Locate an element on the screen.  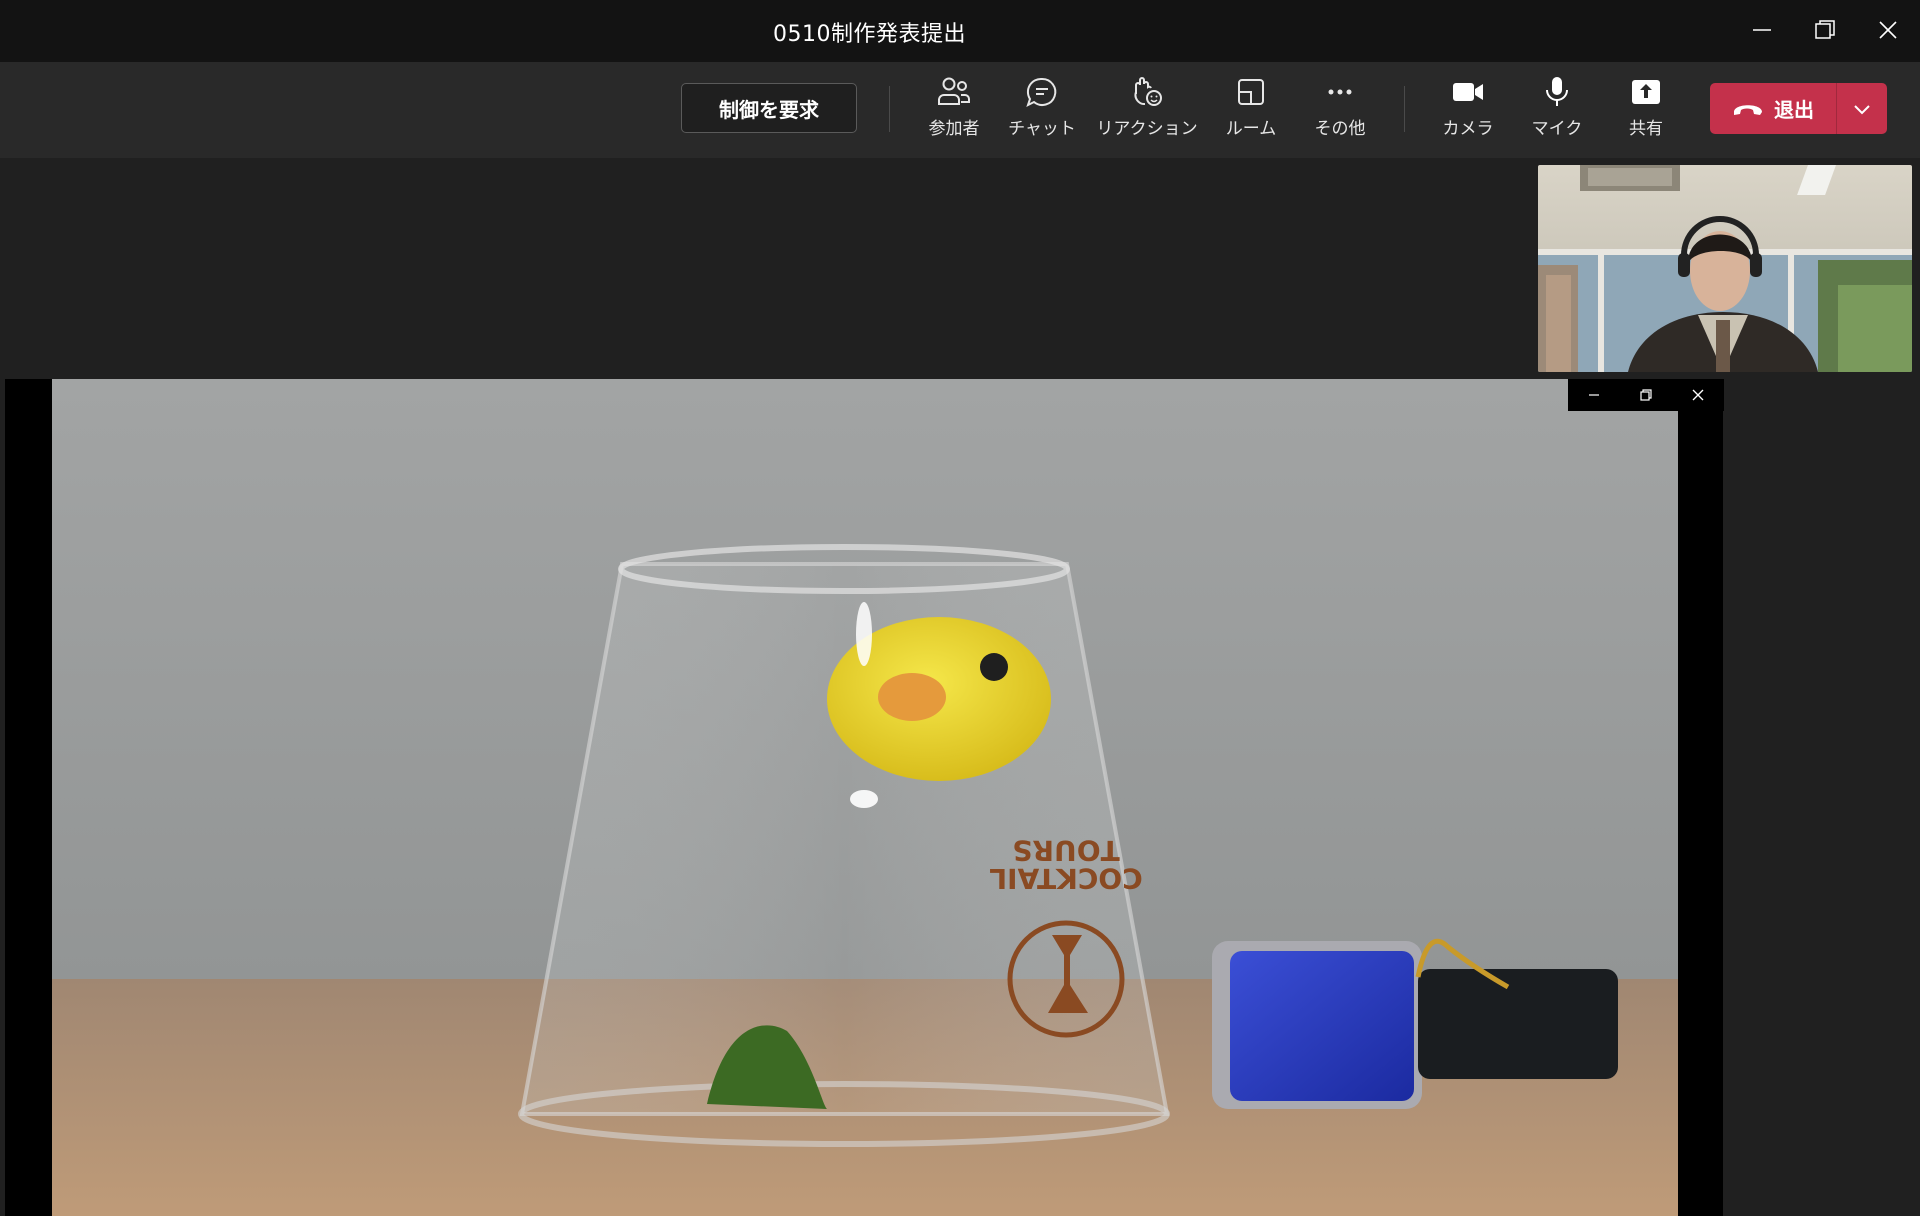
camera-button: カメラ is located at coordinates (1468, 111).